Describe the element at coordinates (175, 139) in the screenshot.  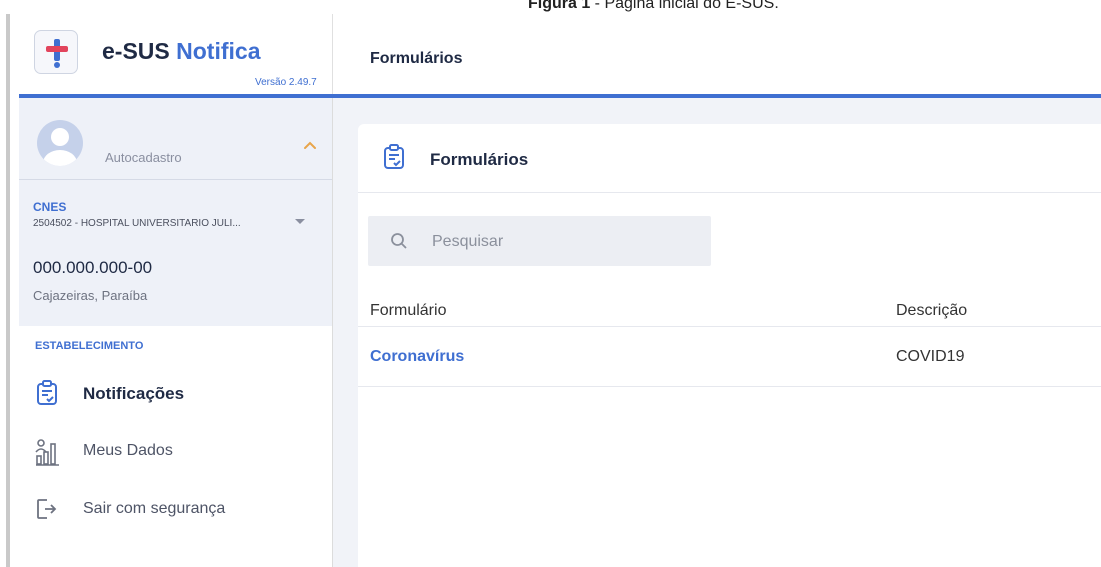
I see `user-profile-toggle: Autocadastro` at that location.